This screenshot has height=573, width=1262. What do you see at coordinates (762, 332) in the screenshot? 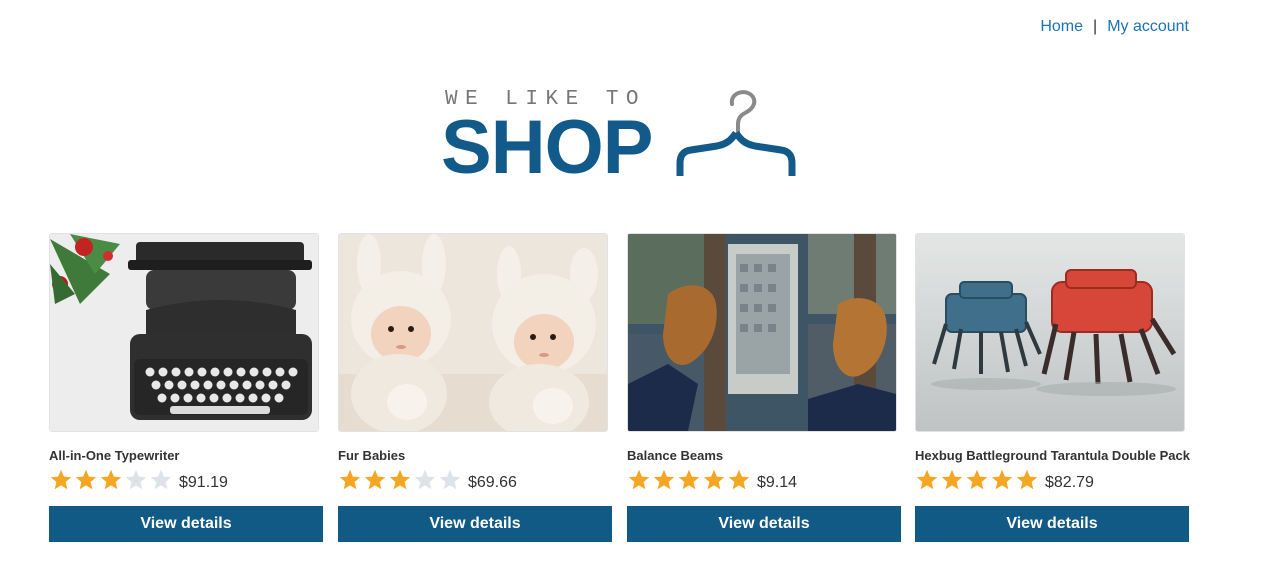
I see `product-image-balance-beams` at bounding box center [762, 332].